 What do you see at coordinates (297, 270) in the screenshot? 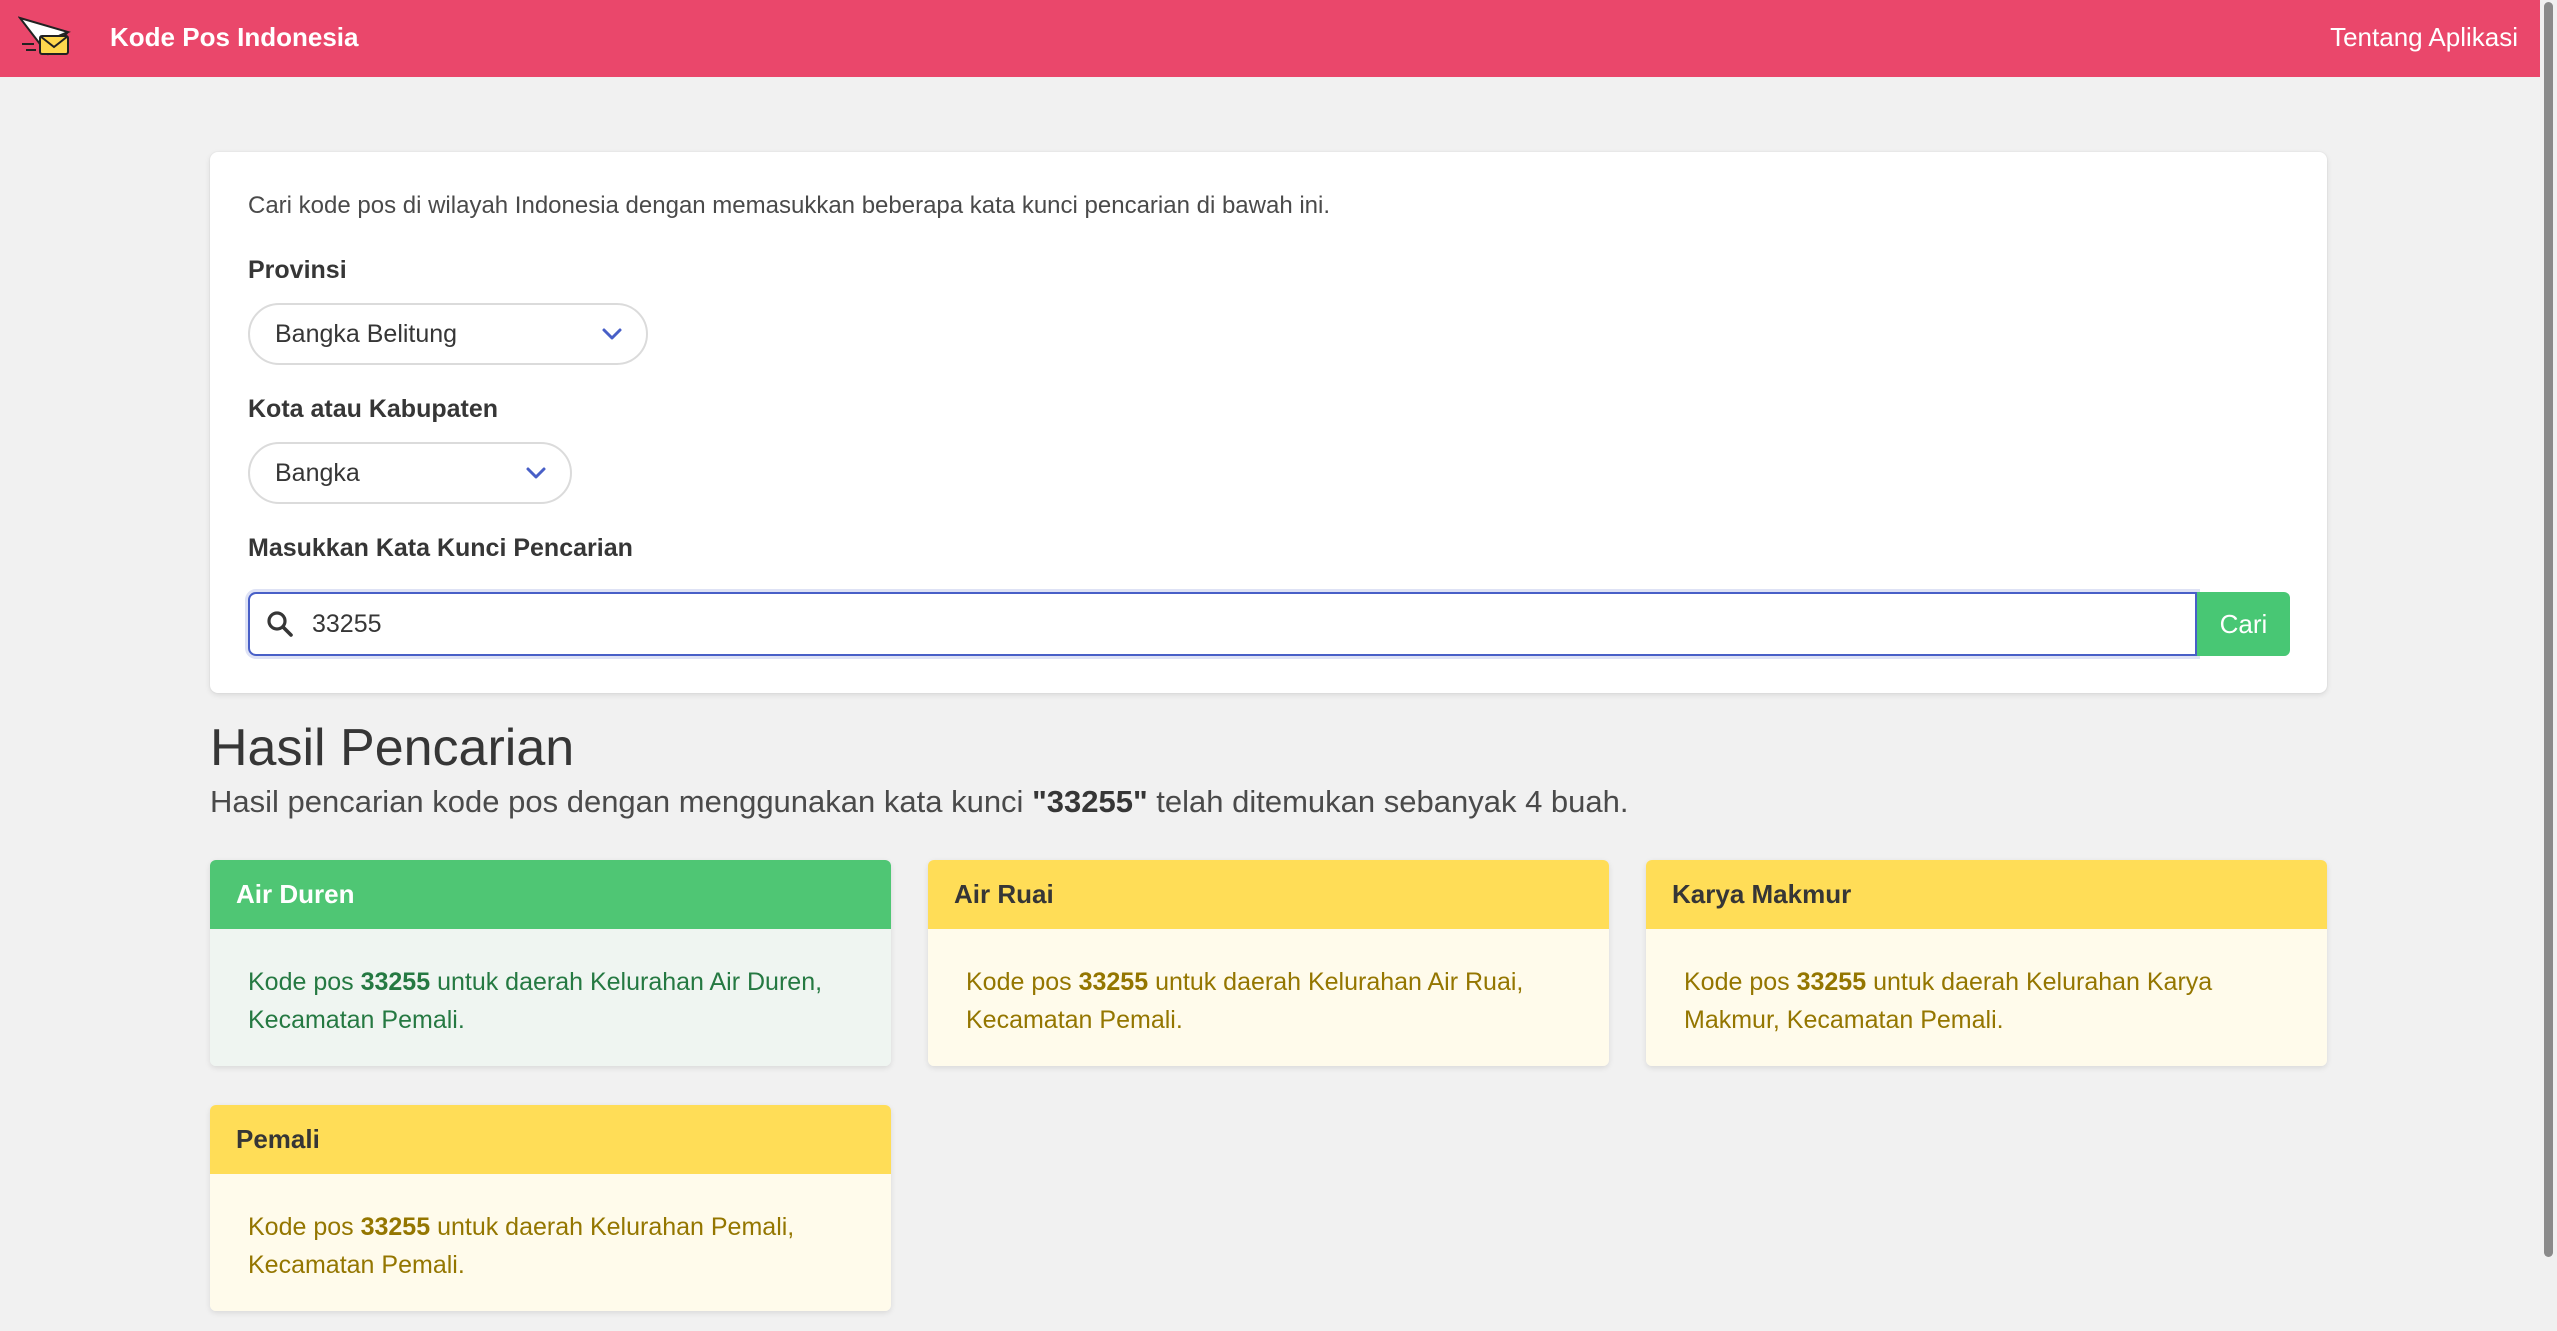
I see `province-label: Provinsi` at bounding box center [297, 270].